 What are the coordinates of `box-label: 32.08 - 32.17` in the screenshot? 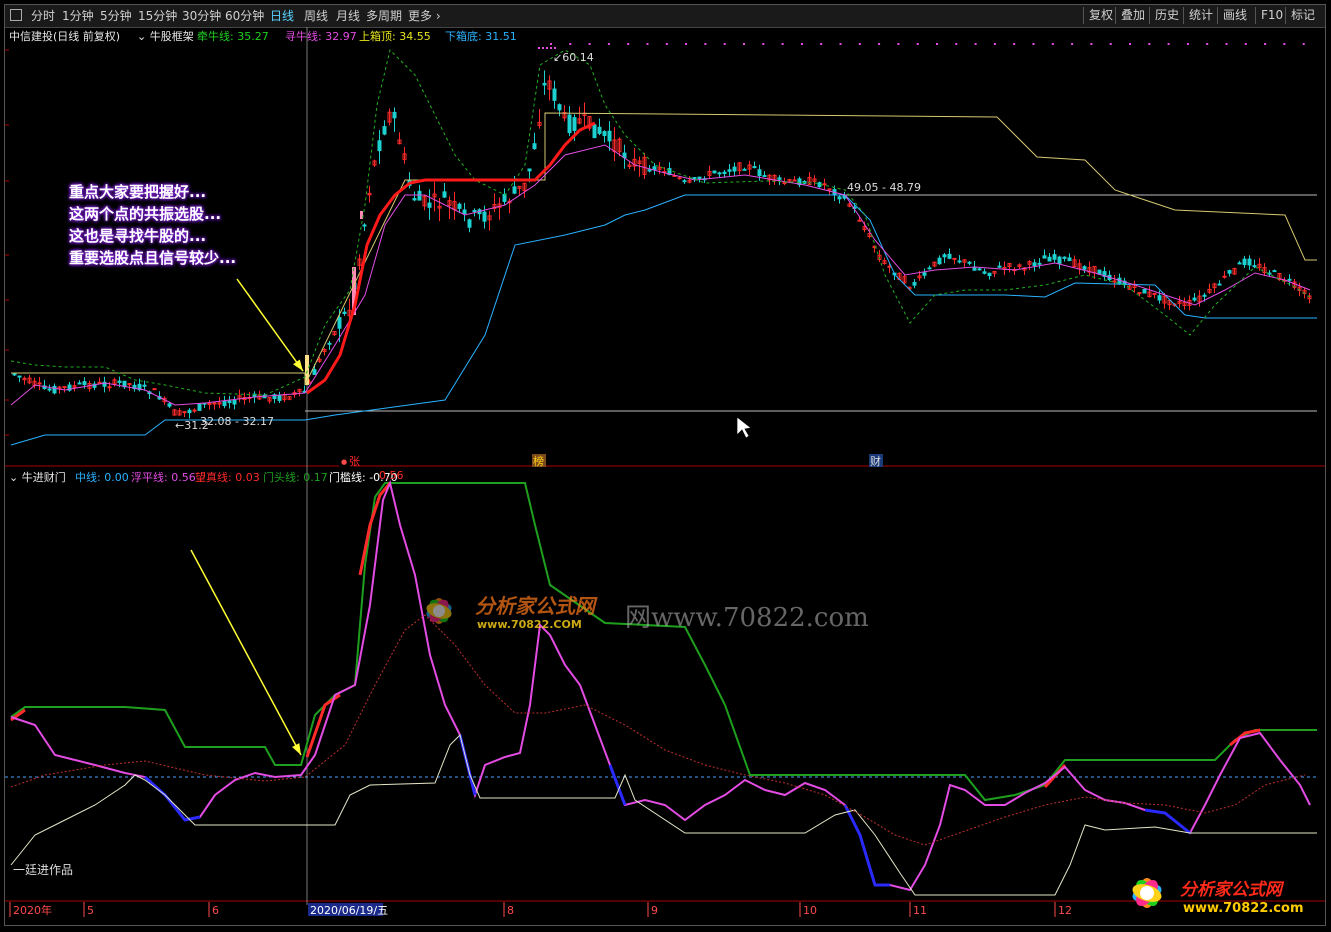 It's located at (237, 421).